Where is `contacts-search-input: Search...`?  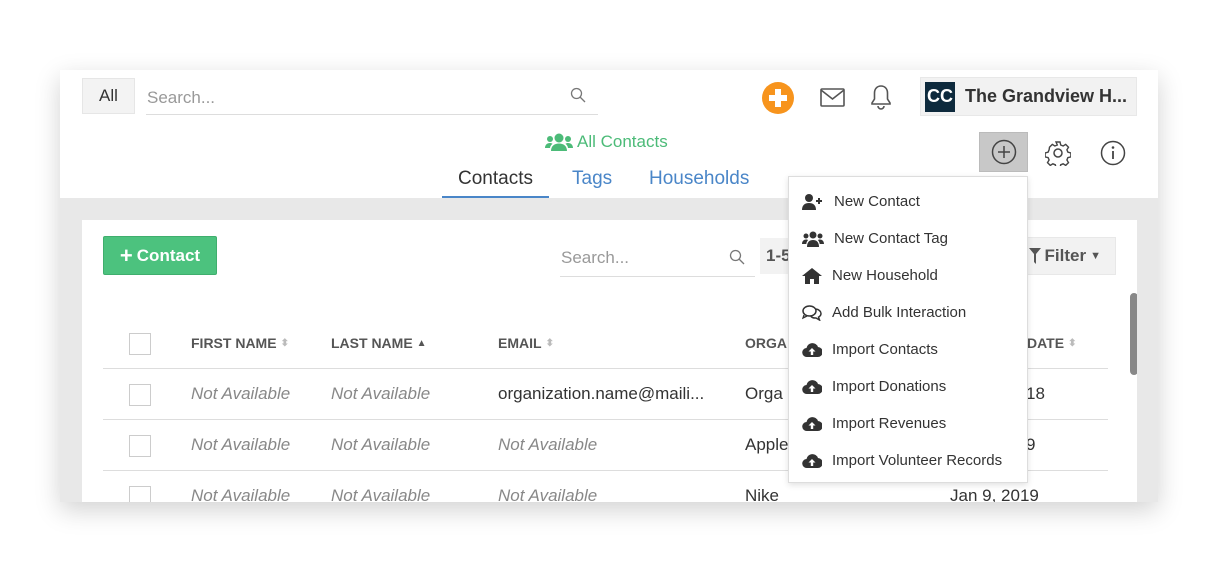 contacts-search-input: Search... is located at coordinates (657, 257).